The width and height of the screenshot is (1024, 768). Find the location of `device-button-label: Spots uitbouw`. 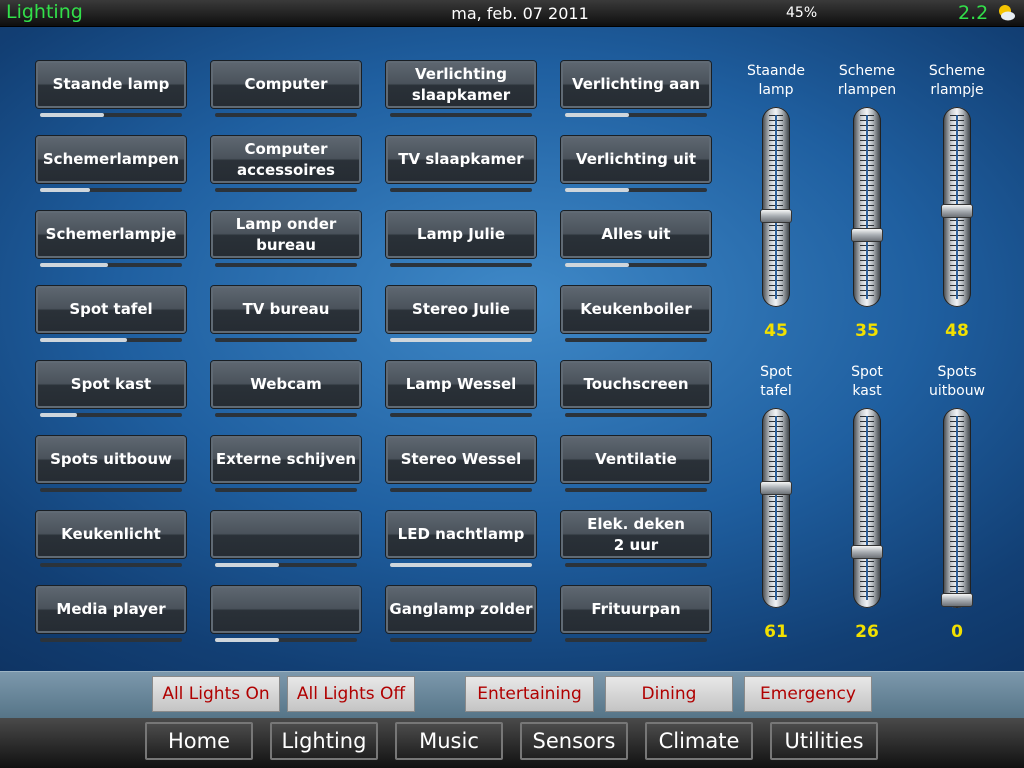

device-button-label: Spots uitbouw is located at coordinates (111, 459).